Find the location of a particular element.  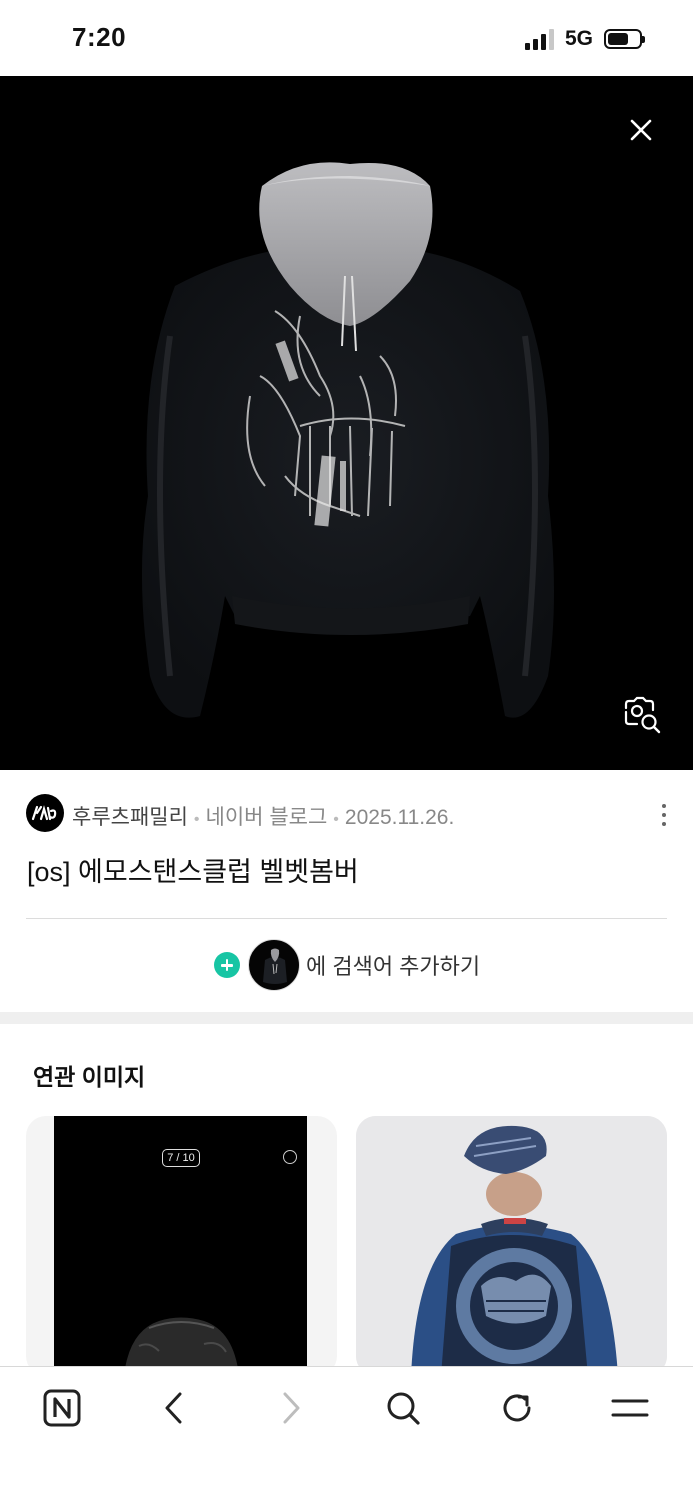

forward-button is located at coordinates (290, 1408).